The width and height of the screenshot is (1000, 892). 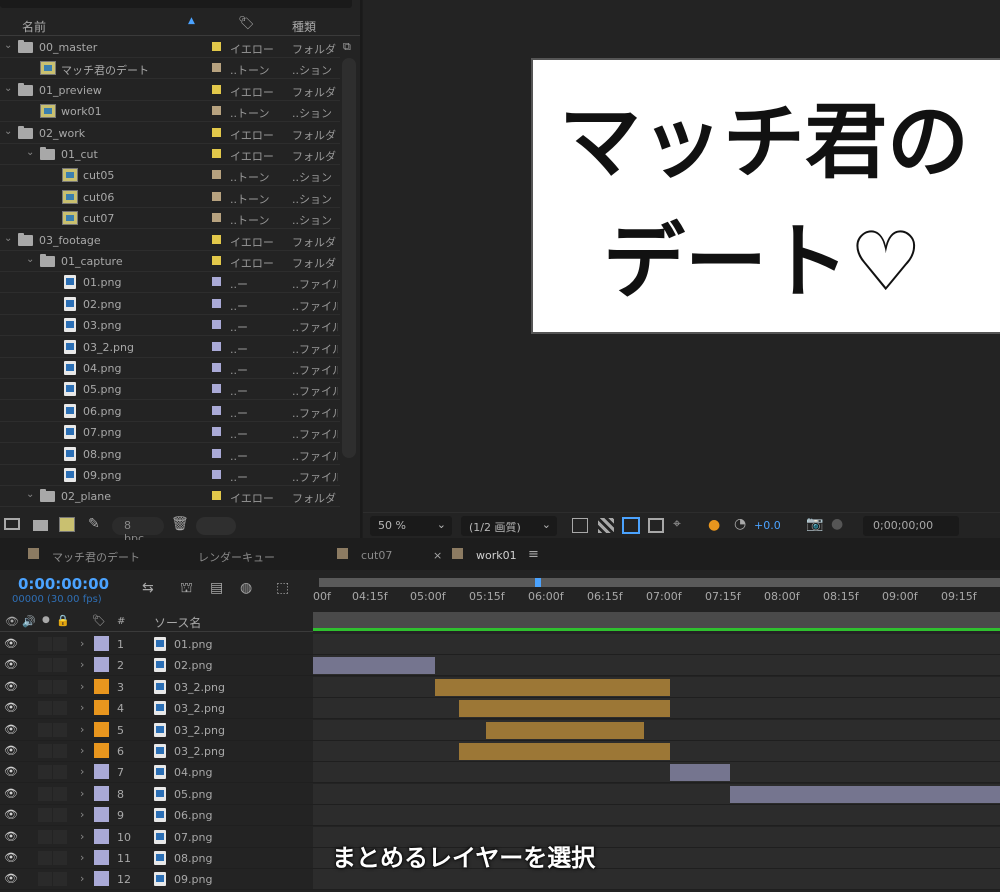 What do you see at coordinates (40, 525) in the screenshot?
I see `new-folder-icon` at bounding box center [40, 525].